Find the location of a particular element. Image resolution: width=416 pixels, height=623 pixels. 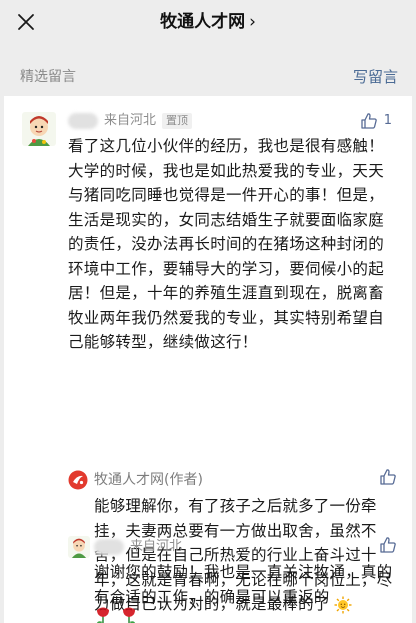

comments-section-header: 精选留言 写留言 is located at coordinates (208, 75).